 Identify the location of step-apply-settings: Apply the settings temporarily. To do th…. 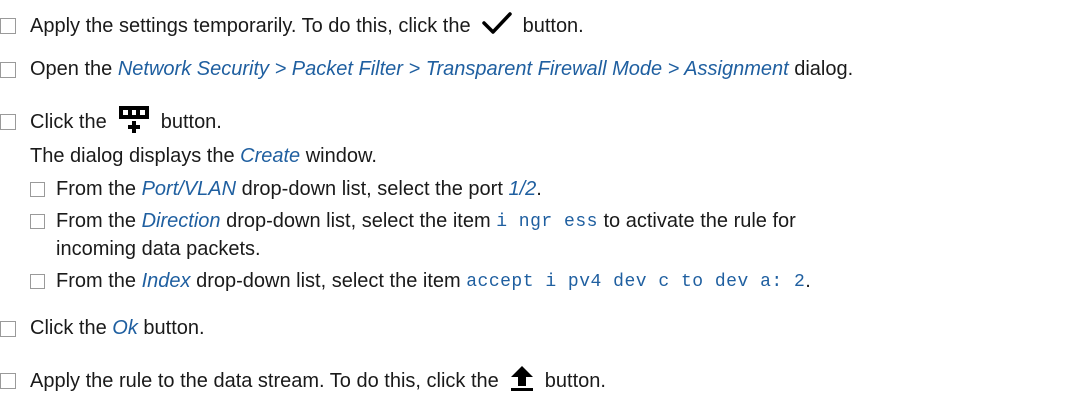
(532, 26).